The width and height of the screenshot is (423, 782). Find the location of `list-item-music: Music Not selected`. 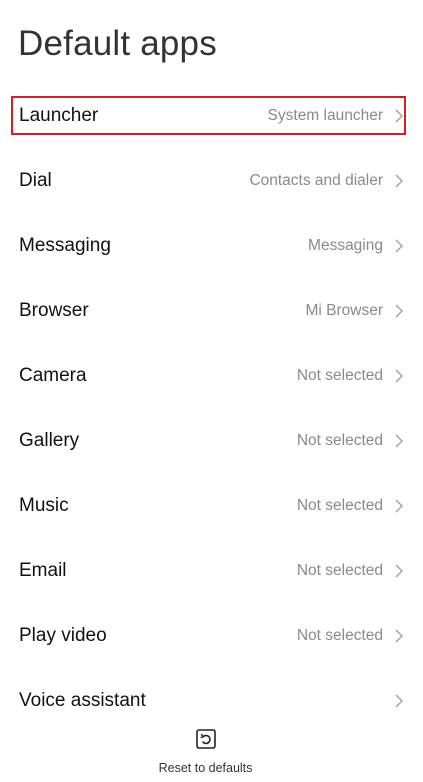

list-item-music: Music Not selected is located at coordinates (211, 505).